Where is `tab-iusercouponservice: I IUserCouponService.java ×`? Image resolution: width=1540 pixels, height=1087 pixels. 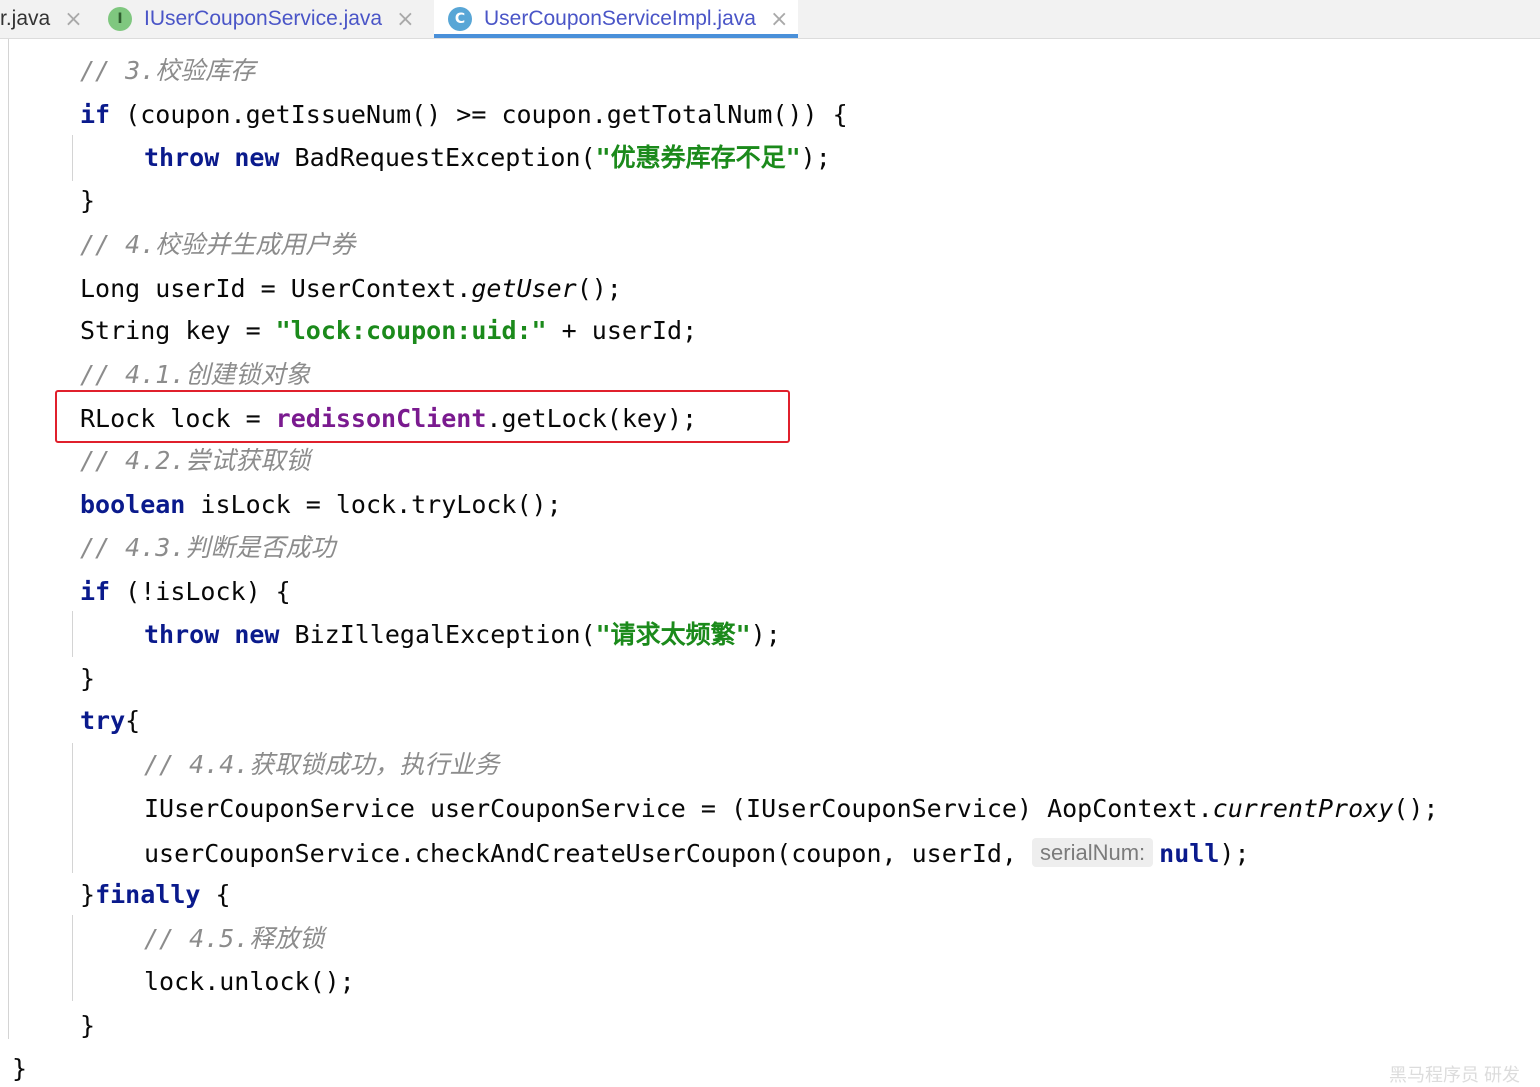
tab-iusercouponservice: I IUserCouponService.java × is located at coordinates (261, 19).